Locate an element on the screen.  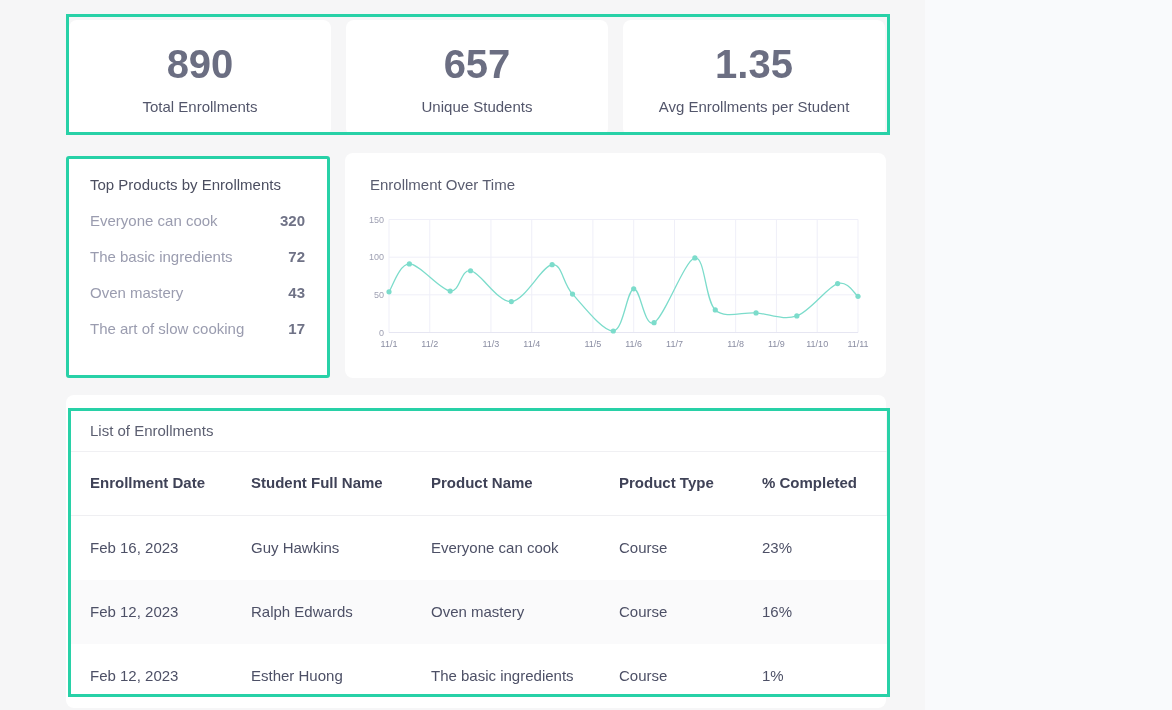
table-cell-text: 23% is located at coordinates (778, 547).